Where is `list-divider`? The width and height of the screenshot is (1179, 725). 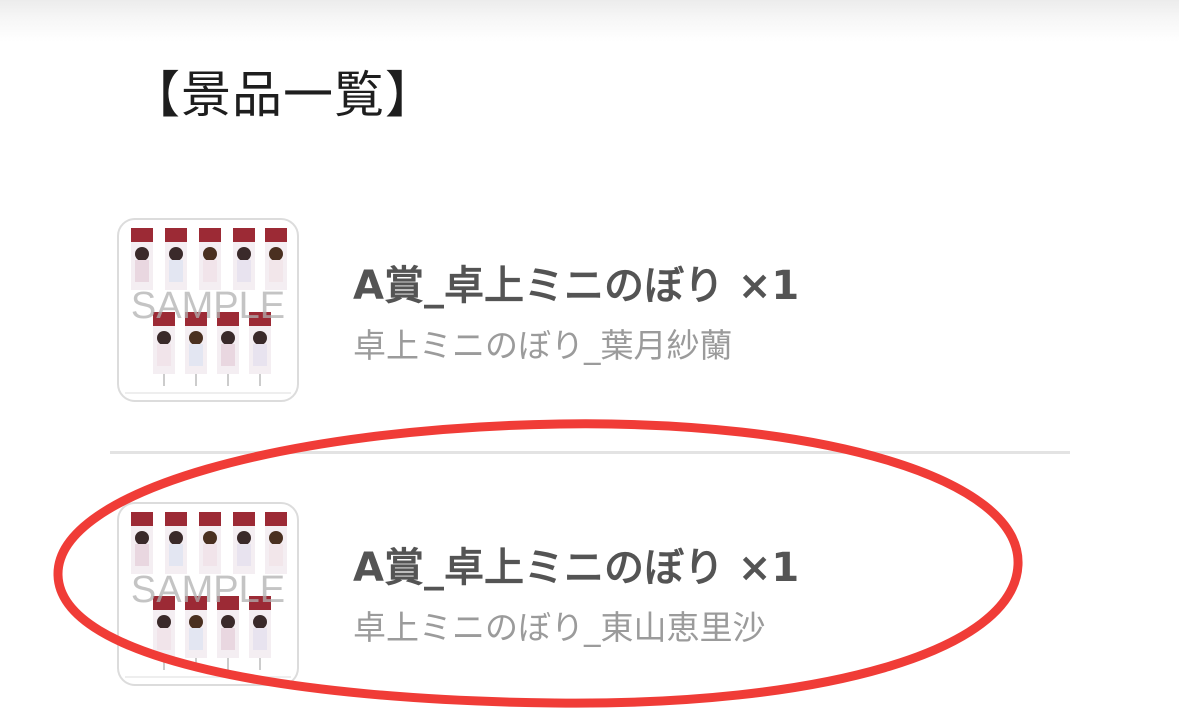
list-divider is located at coordinates (590, 452).